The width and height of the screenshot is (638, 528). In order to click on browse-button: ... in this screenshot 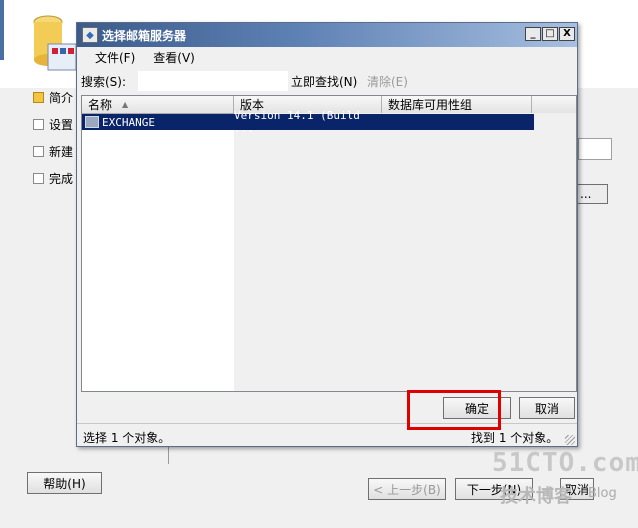, I will do `click(592, 194)`.